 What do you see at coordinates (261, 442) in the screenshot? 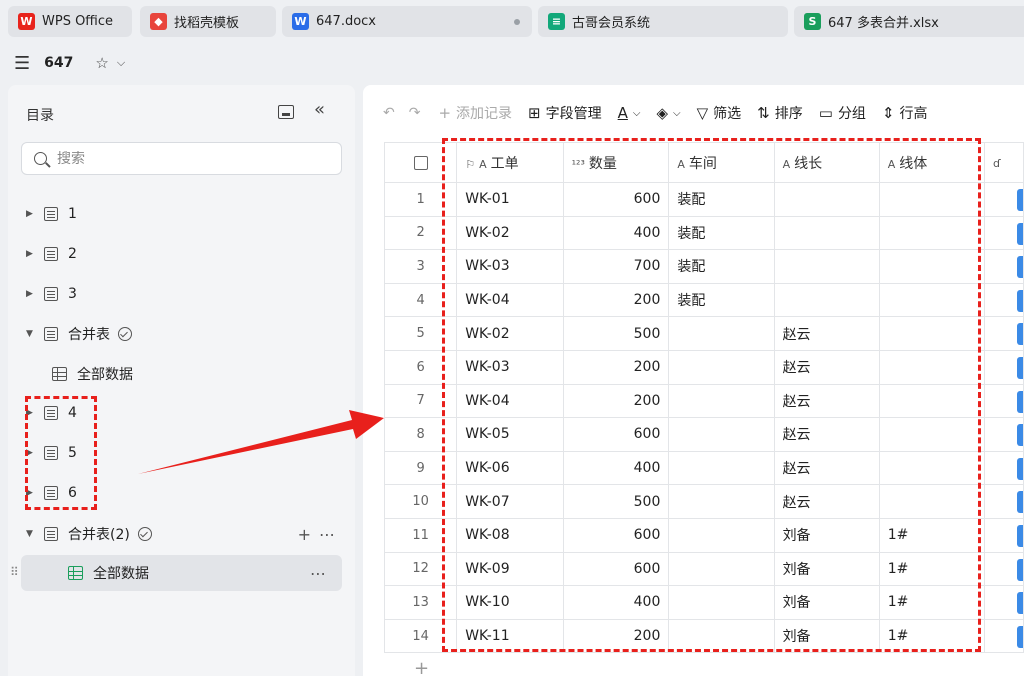
I see `annotation-arrow` at bounding box center [261, 442].